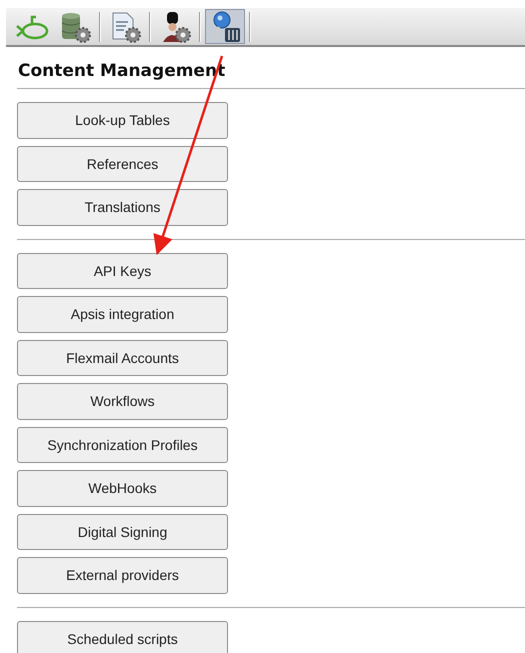 Image resolution: width=525 pixels, height=653 pixels. I want to click on menu-button: Look-up Tables, so click(122, 120).